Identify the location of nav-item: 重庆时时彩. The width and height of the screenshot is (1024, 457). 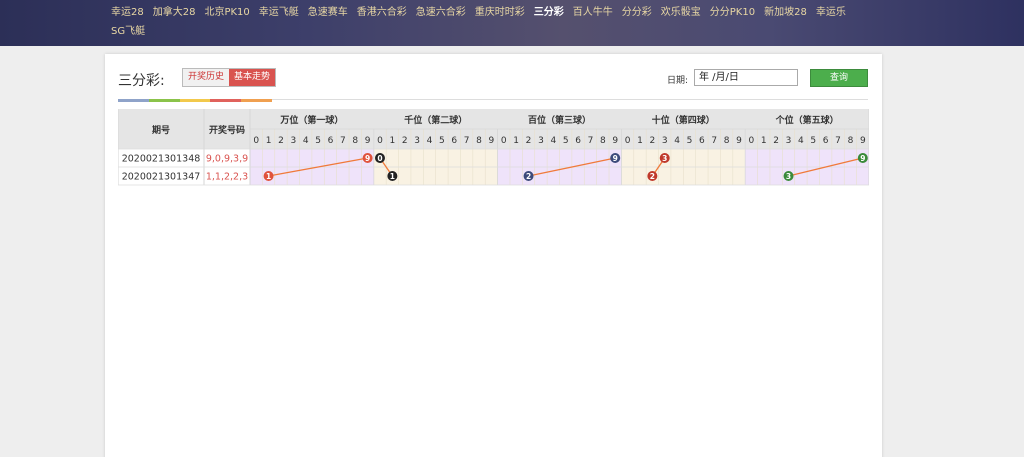
(500, 12).